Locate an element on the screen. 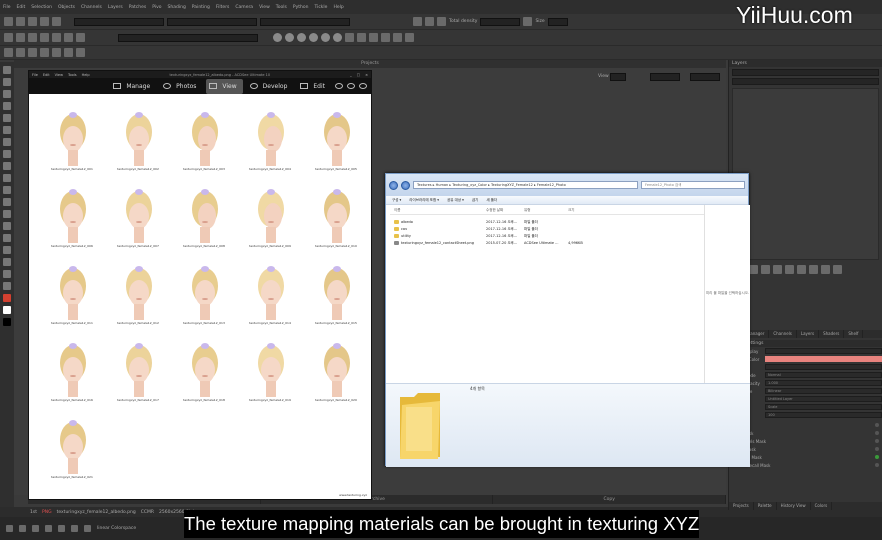 The image size is (882, 540). menu-item-painting: Painting is located at coordinates (201, 7).